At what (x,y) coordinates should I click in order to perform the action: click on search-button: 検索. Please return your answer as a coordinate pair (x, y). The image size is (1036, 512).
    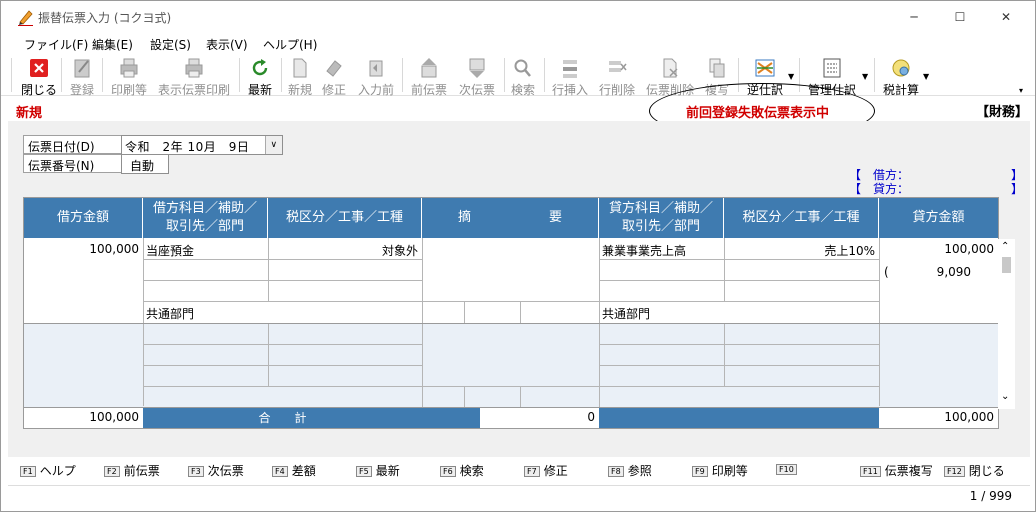
    Looking at the image, I should click on (523, 77).